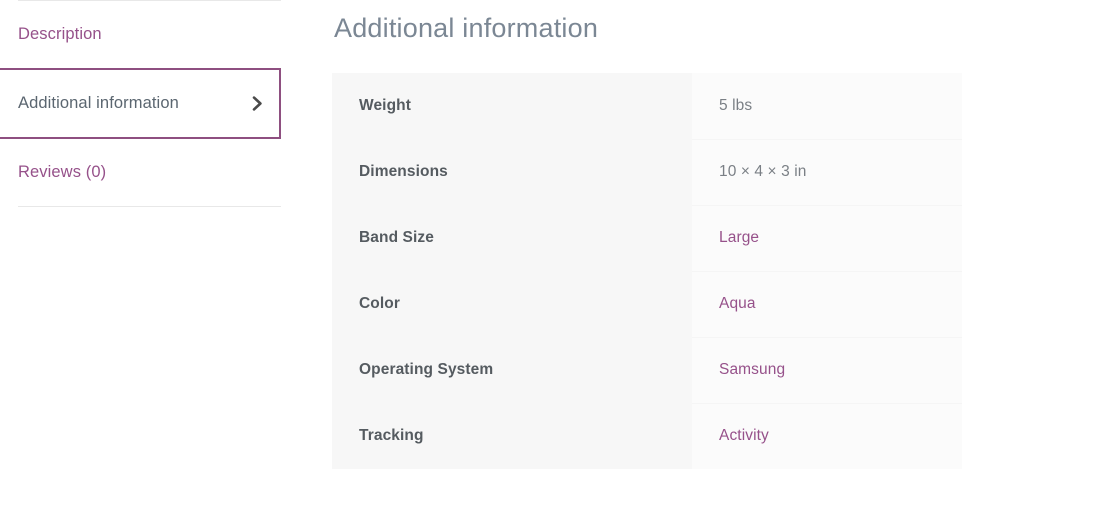 The height and width of the screenshot is (511, 1096). I want to click on page-title: Additional information, so click(466, 28).